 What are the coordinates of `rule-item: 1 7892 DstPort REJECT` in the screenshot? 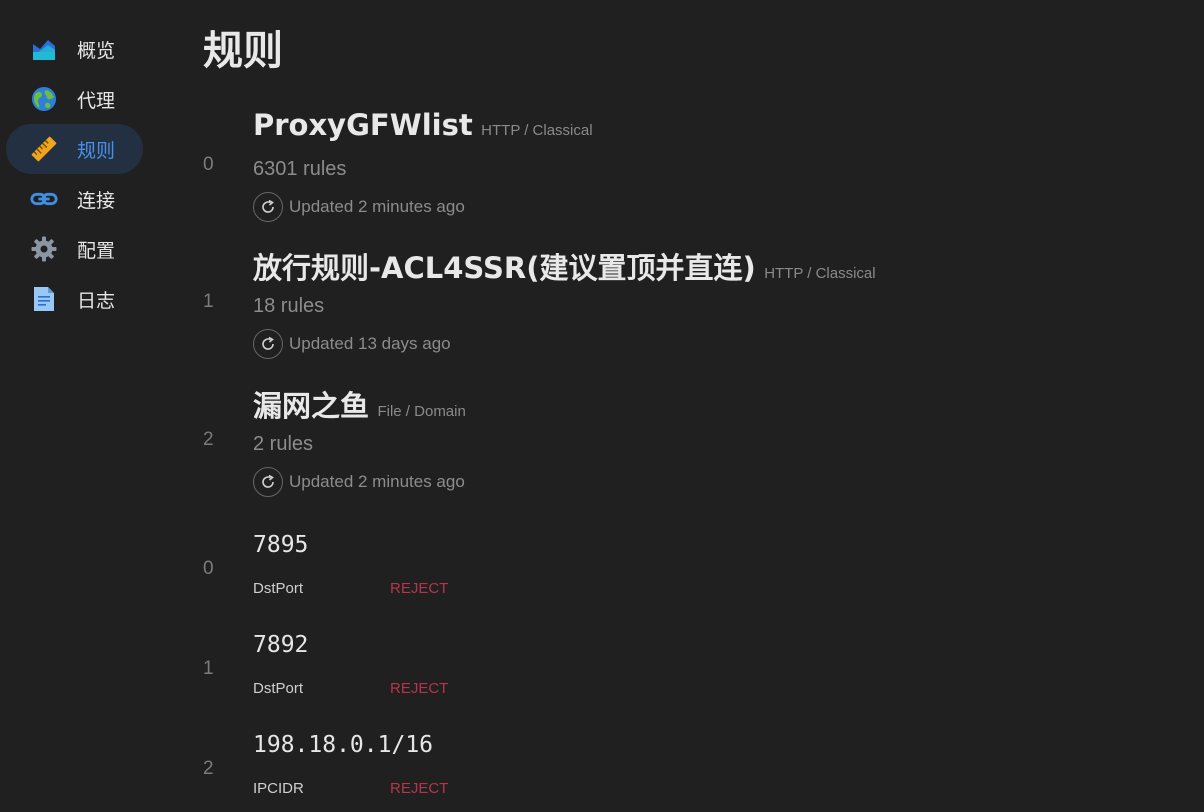 It's located at (500, 672).